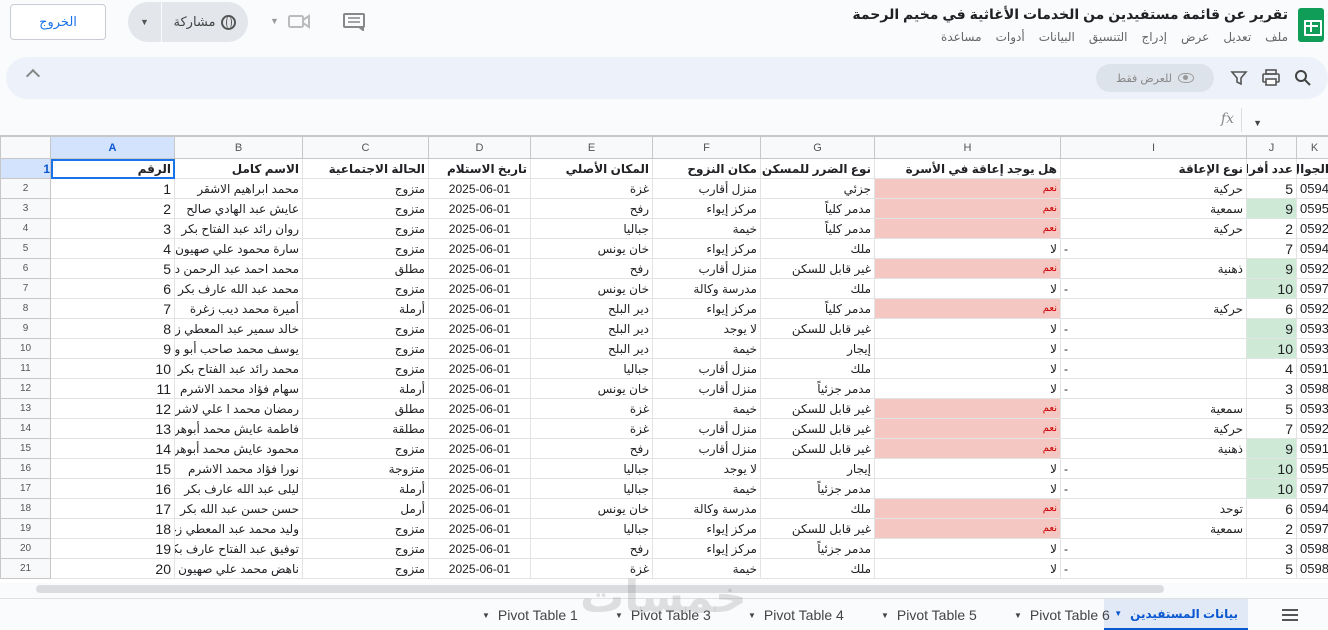  Describe the element at coordinates (25, 468) in the screenshot. I see `row-number: 16` at that location.